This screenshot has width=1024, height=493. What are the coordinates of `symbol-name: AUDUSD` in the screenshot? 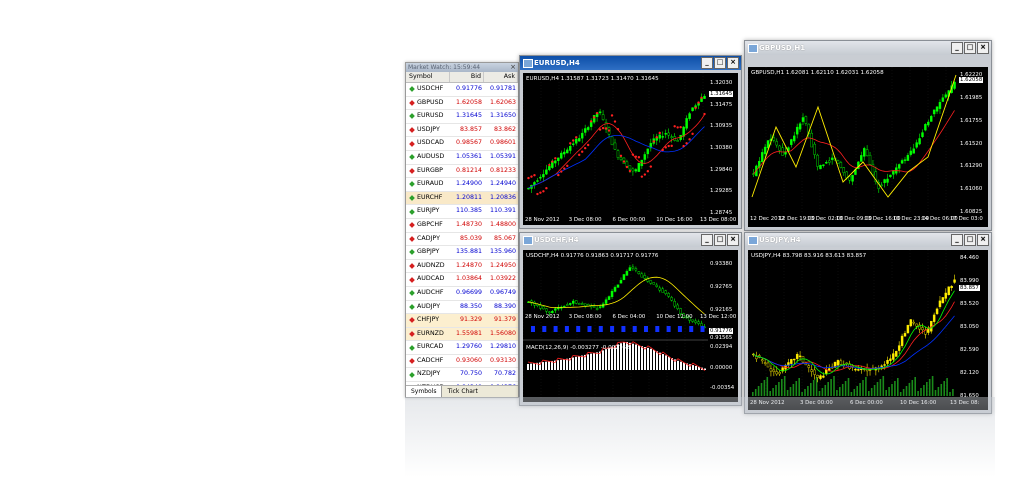 It's located at (431, 156).